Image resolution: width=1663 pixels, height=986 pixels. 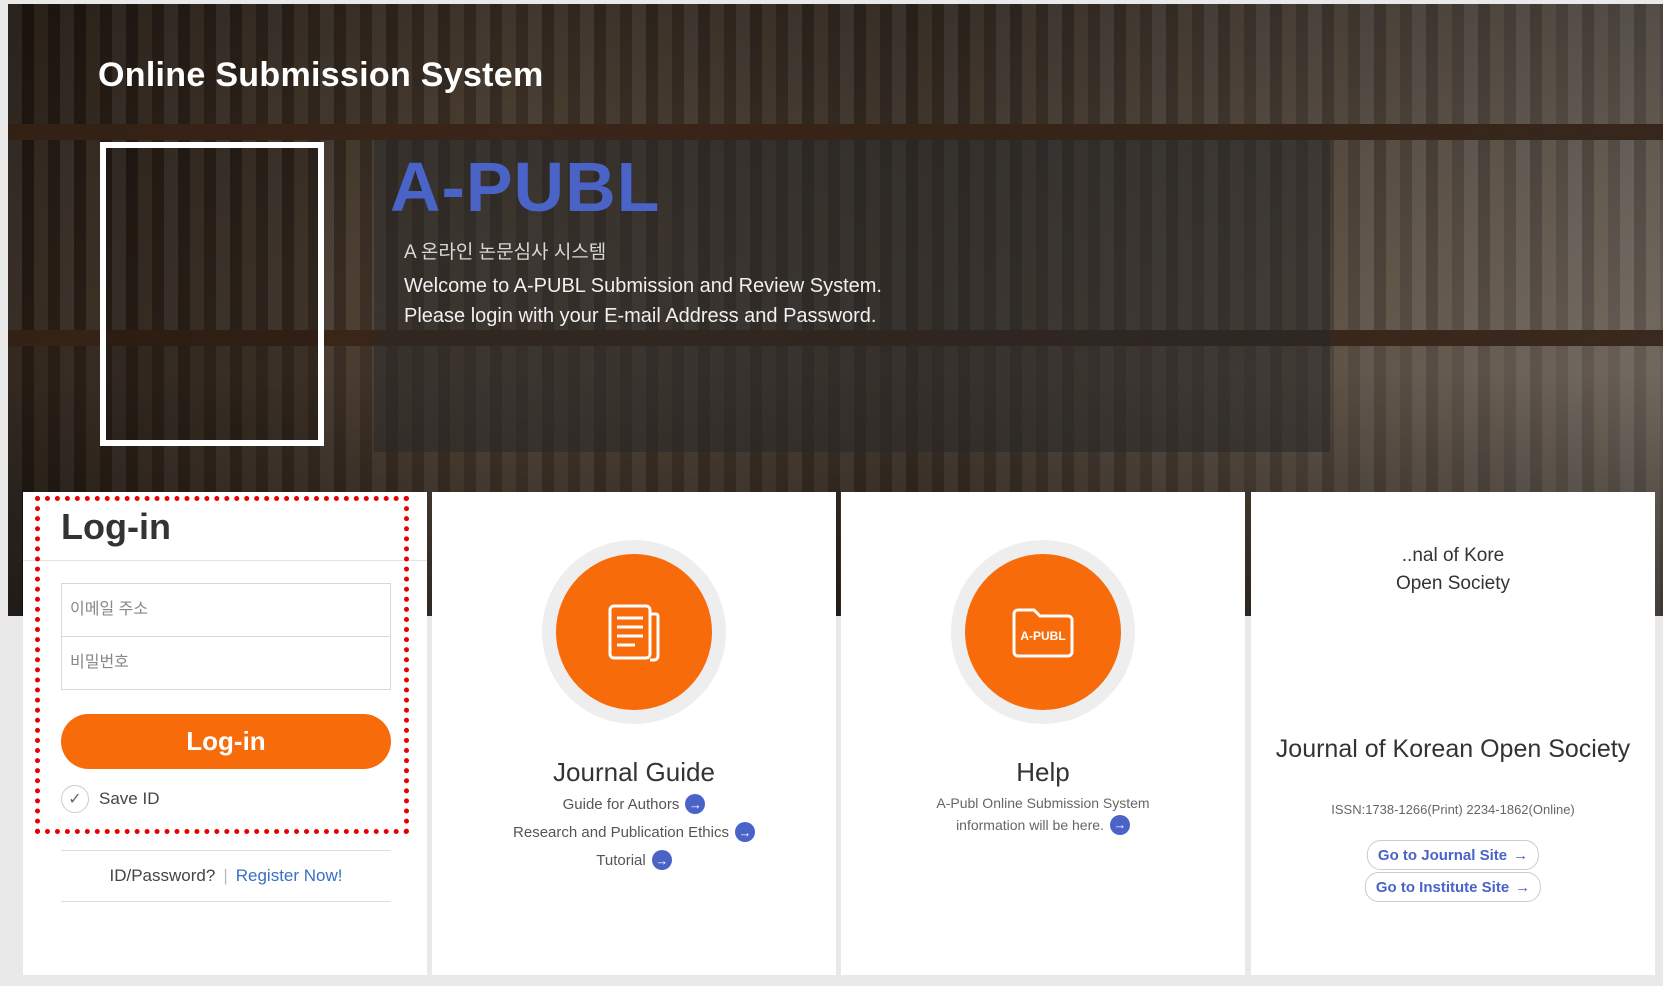 I want to click on go-to-institute-site-button: Go to Institute Site →, so click(x=1453, y=887).